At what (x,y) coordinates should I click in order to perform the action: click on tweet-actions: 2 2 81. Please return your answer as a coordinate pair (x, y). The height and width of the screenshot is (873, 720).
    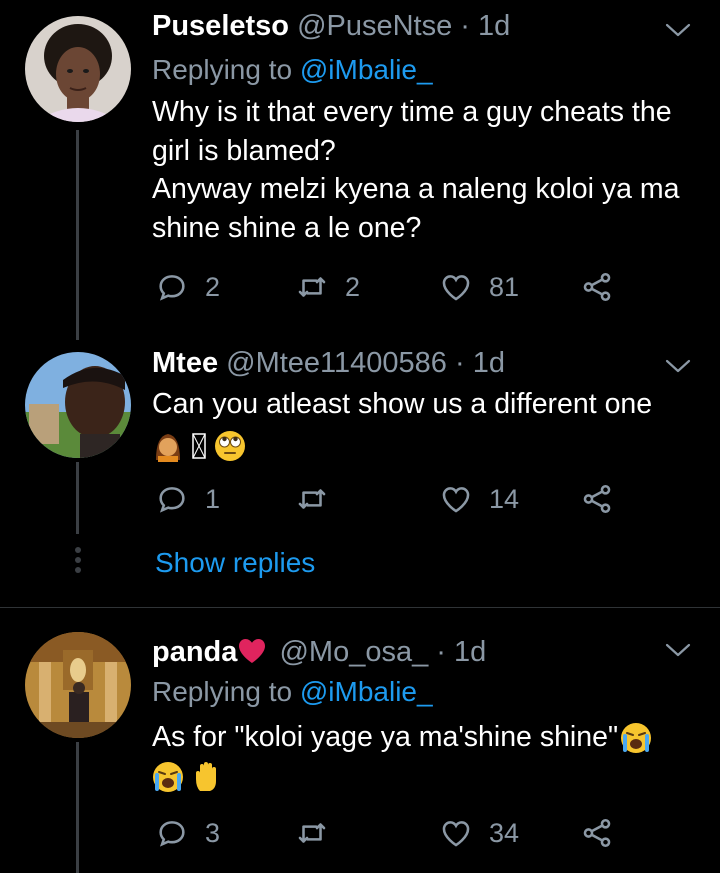
    Looking at the image, I should click on (390, 287).